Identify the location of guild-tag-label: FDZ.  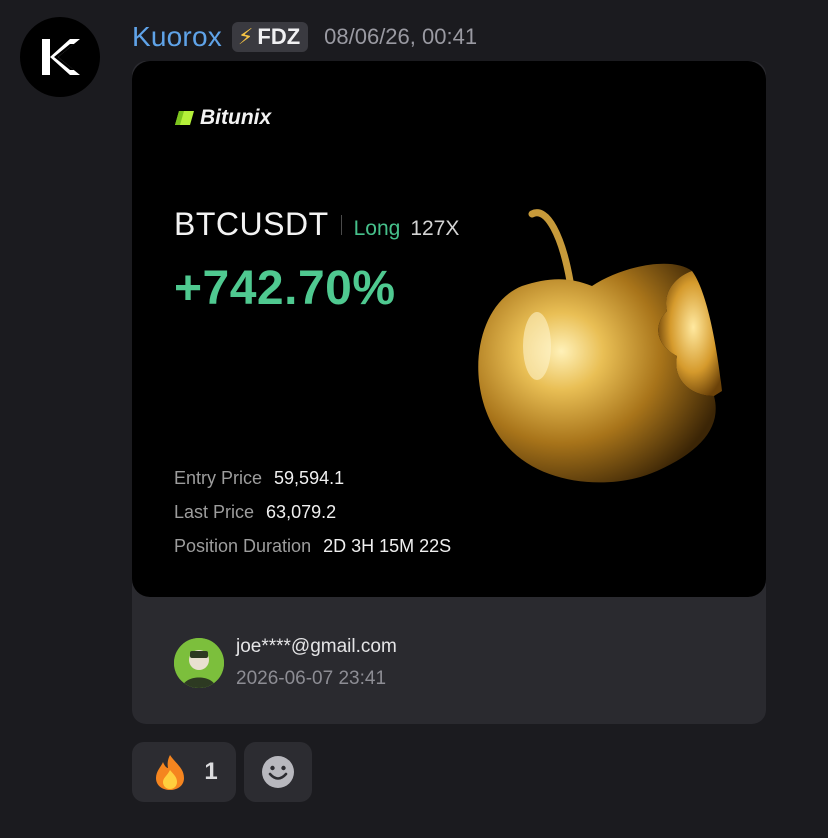
(279, 36).